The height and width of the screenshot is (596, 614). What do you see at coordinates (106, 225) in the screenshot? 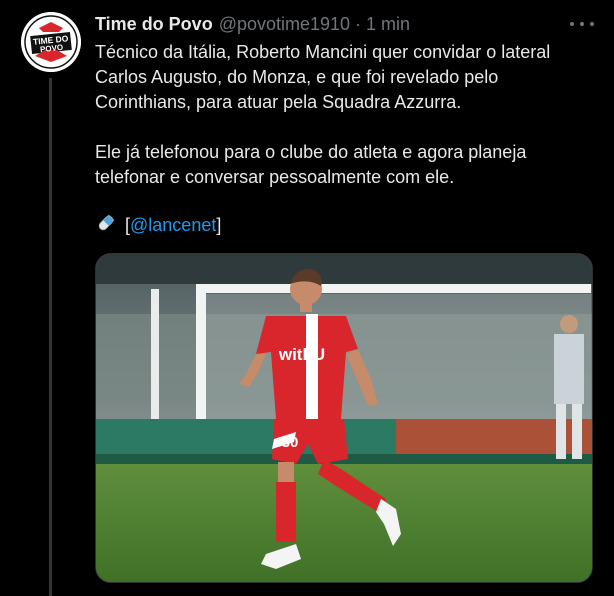
I see `pill-icon` at bounding box center [106, 225].